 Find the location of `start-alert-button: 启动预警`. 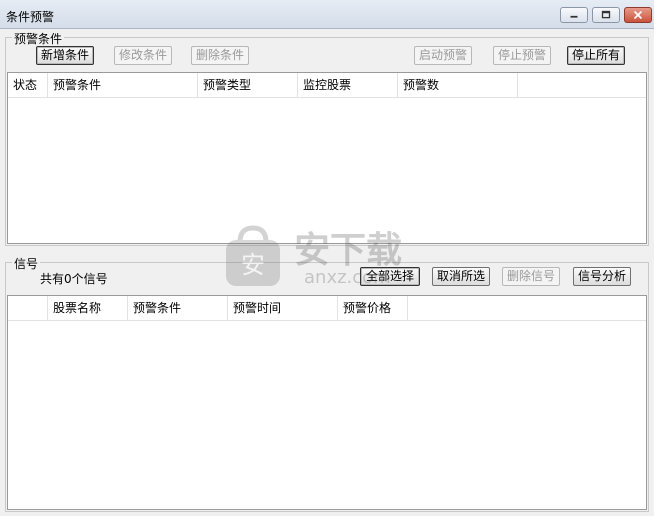

start-alert-button: 启动预警 is located at coordinates (443, 55).